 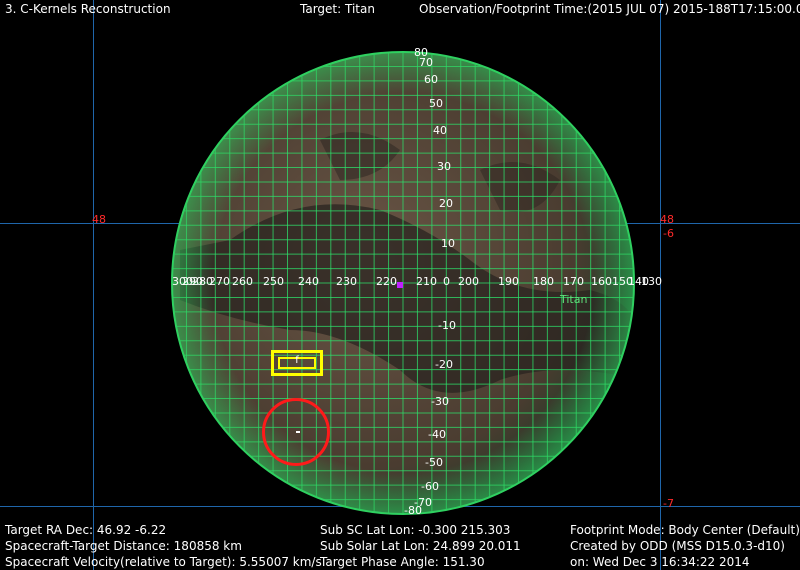 I want to click on latitude-label: -40, so click(x=437, y=434).